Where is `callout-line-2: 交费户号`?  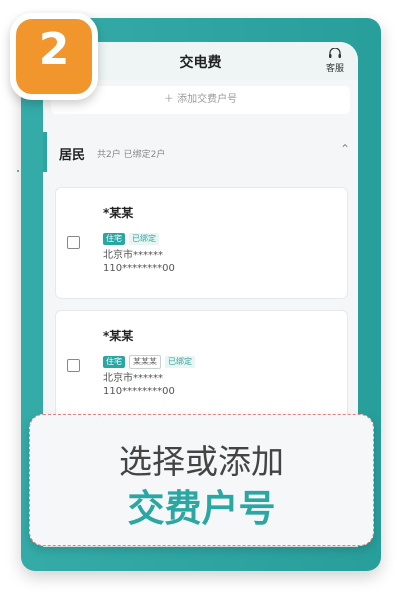
callout-line-2: 交费户号 is located at coordinates (201, 508).